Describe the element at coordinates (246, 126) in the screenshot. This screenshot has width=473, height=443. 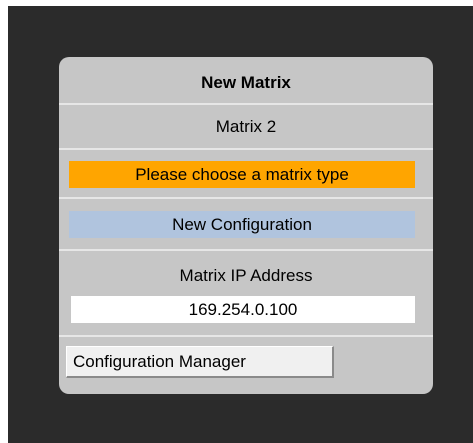
I see `matrix-name-label: Matrix 2` at that location.